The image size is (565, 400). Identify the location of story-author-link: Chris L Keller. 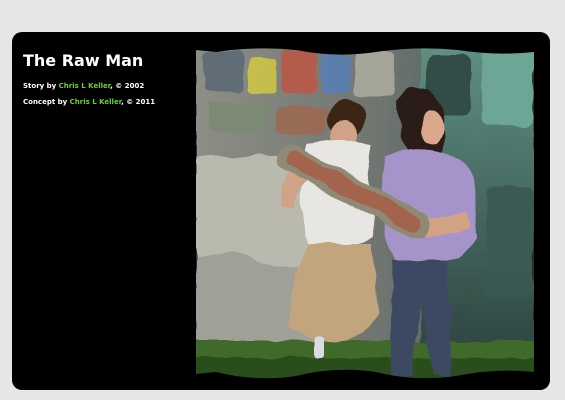
(85, 86).